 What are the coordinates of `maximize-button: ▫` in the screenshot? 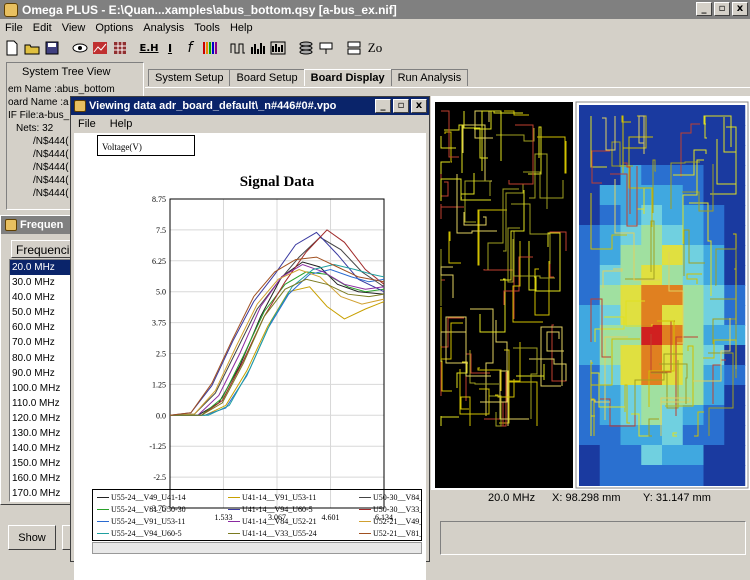 It's located at (722, 9).